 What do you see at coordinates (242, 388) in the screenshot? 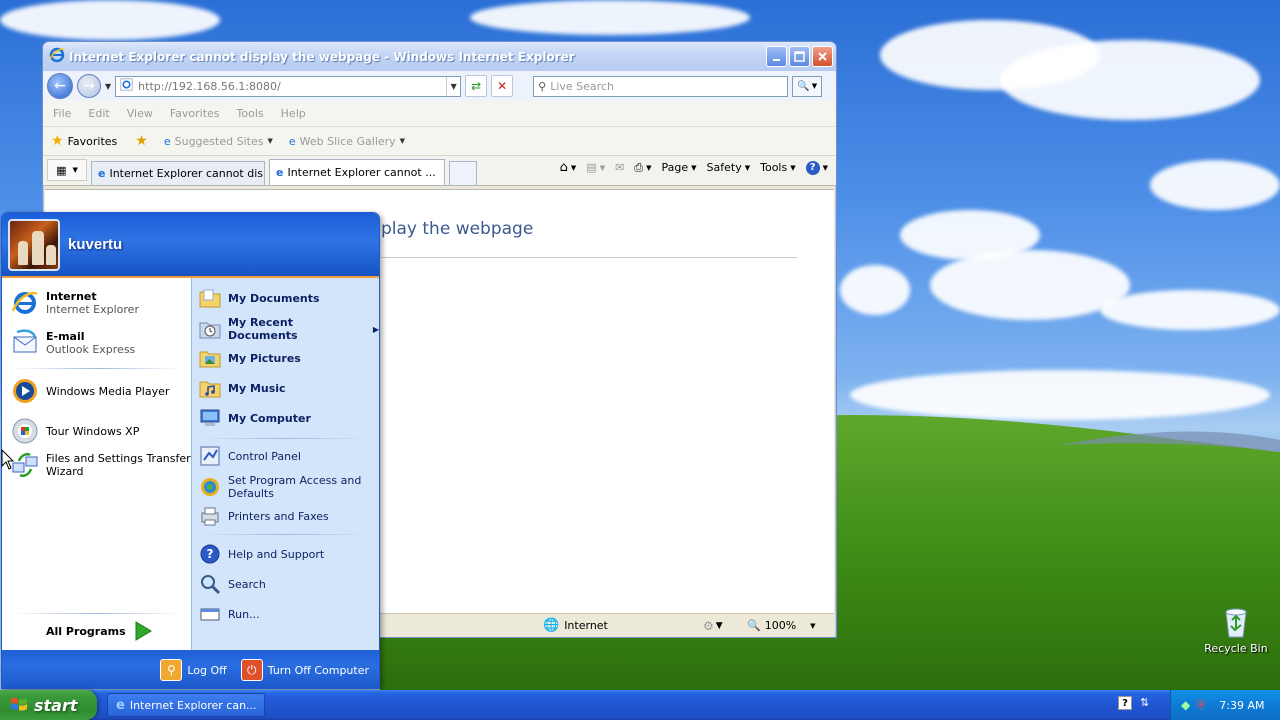
I see `start-item-my-music: My Music` at bounding box center [242, 388].